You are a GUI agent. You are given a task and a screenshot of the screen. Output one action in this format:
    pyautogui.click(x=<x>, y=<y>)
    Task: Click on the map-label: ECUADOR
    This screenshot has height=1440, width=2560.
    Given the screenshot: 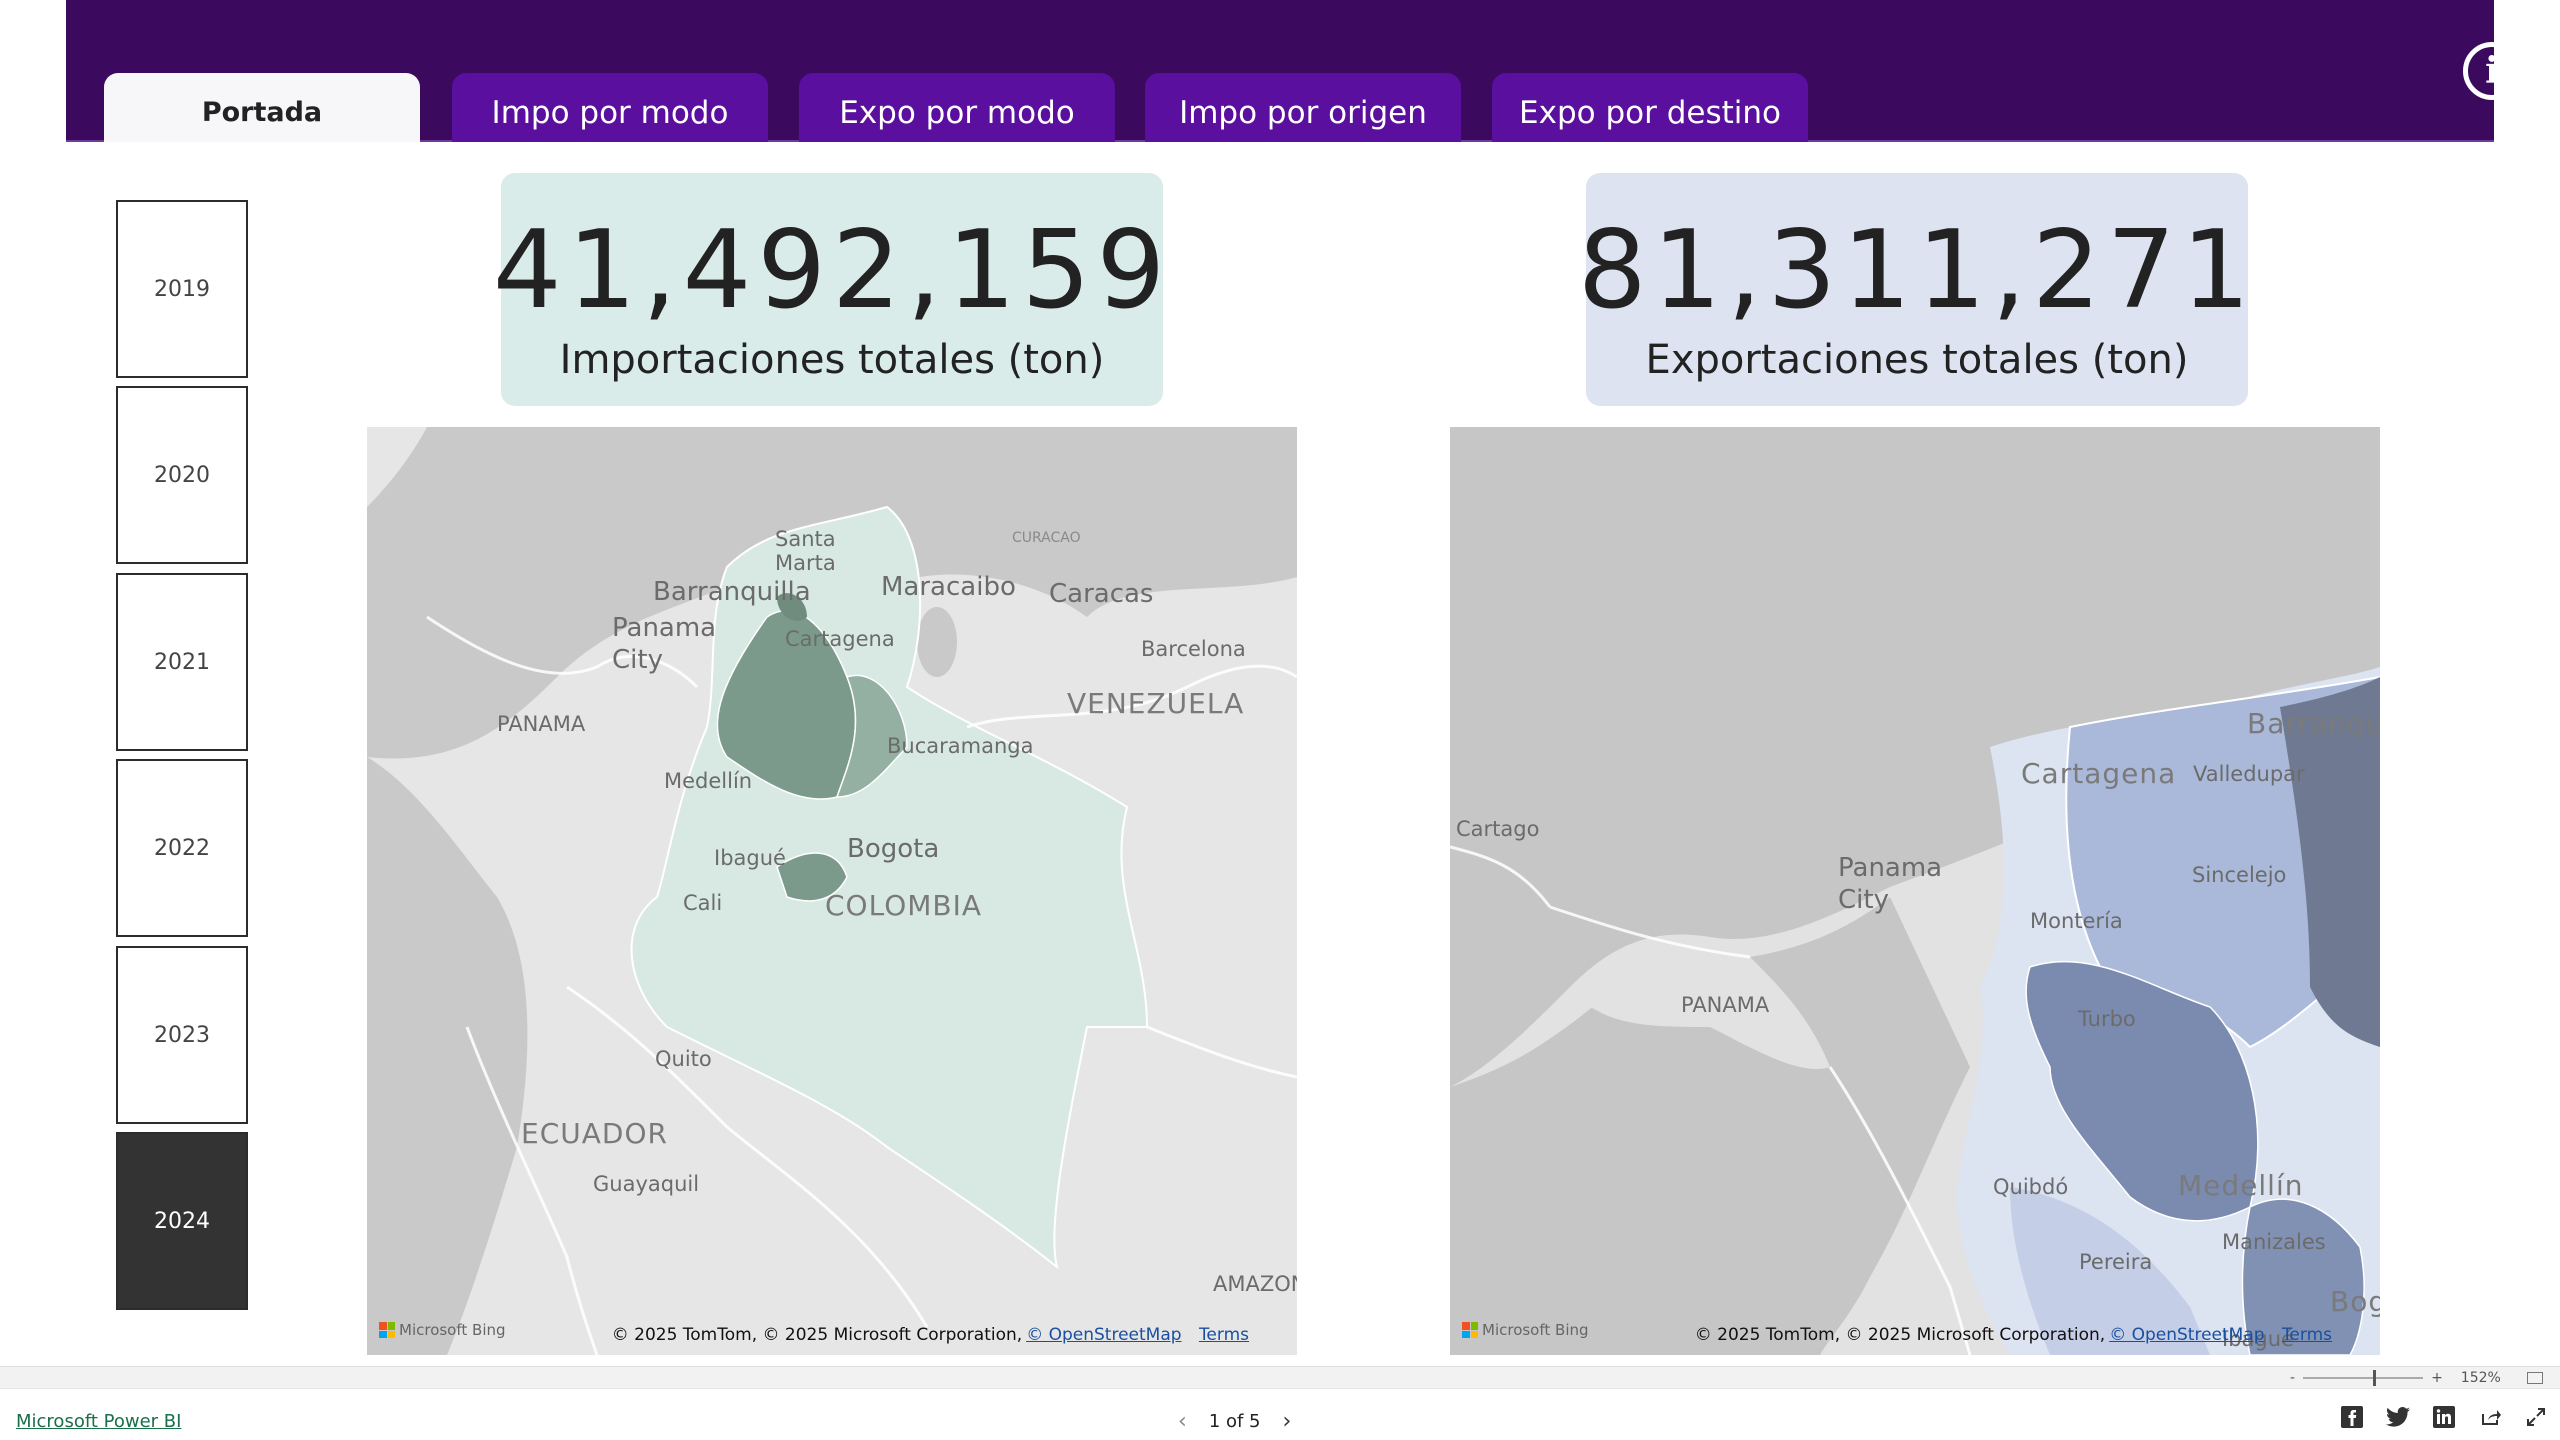 What is the action you would take?
    pyautogui.click(x=594, y=1133)
    